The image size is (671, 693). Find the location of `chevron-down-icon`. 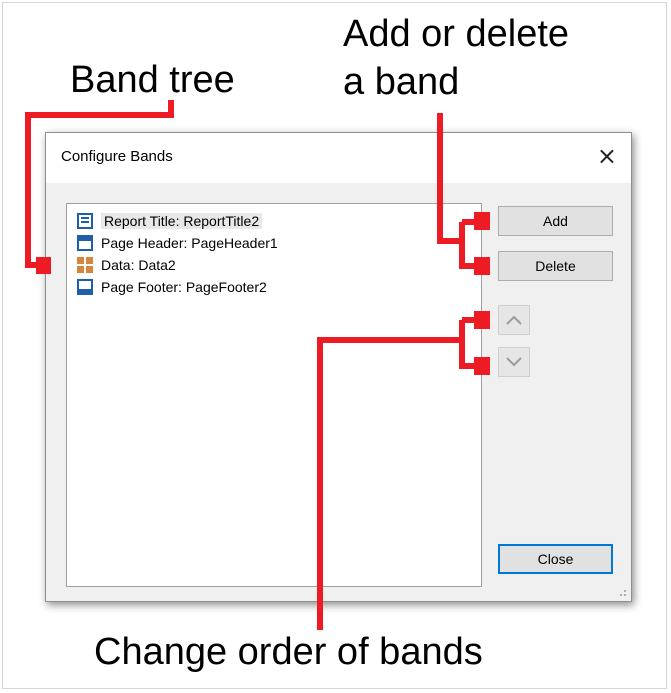

chevron-down-icon is located at coordinates (514, 362).